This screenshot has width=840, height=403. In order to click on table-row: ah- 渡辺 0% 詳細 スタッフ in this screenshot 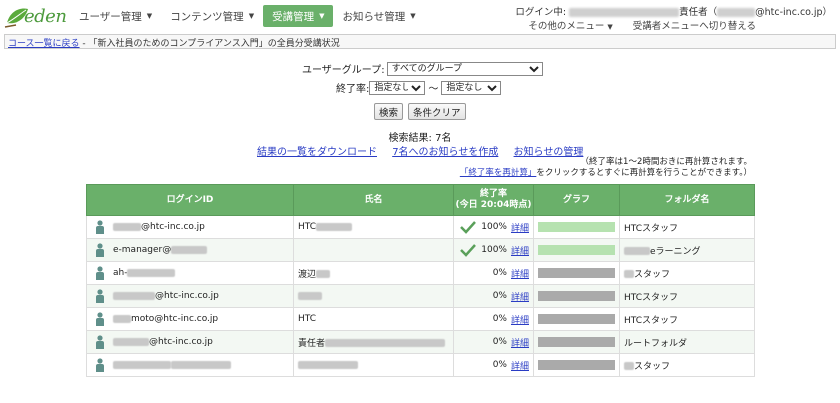, I will do `click(420, 273)`.